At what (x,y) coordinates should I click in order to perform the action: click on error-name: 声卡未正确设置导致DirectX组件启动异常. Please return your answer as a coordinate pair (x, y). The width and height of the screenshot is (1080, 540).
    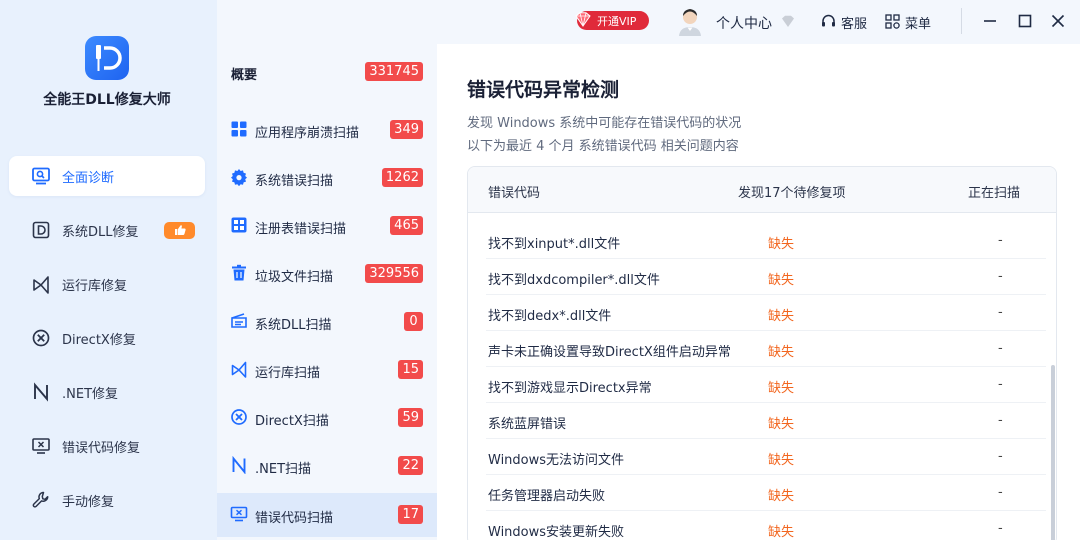
    Looking at the image, I should click on (609, 352).